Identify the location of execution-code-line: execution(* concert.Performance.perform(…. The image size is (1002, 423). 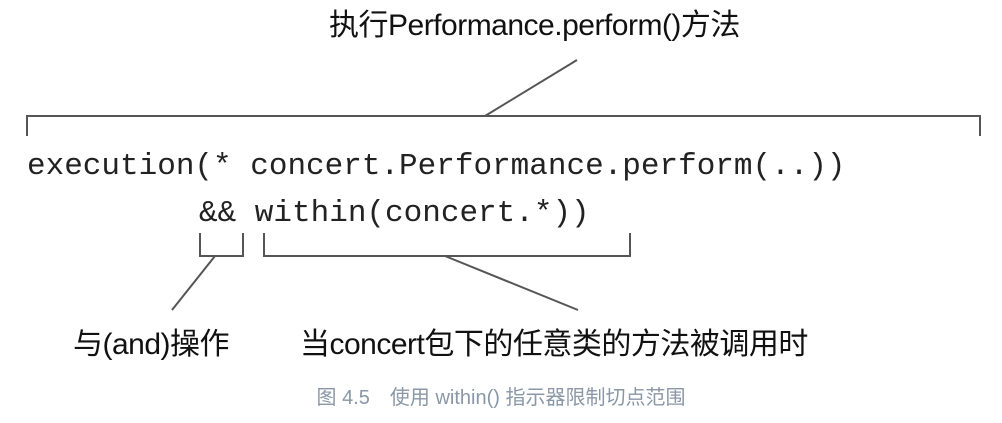
(436, 166).